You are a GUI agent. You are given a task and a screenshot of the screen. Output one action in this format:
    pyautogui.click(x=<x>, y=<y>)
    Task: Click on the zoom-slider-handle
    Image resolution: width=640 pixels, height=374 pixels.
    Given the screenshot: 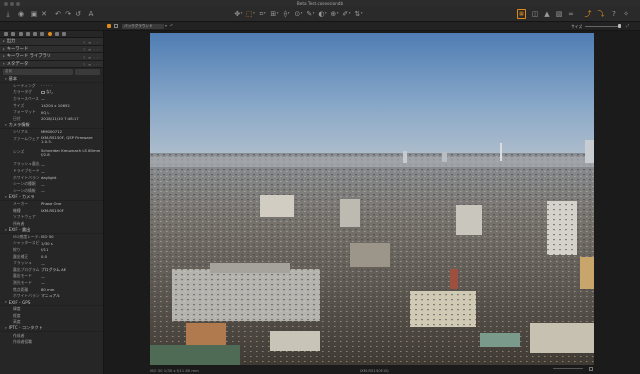 What is the action you would take?
    pyautogui.click(x=619, y=26)
    